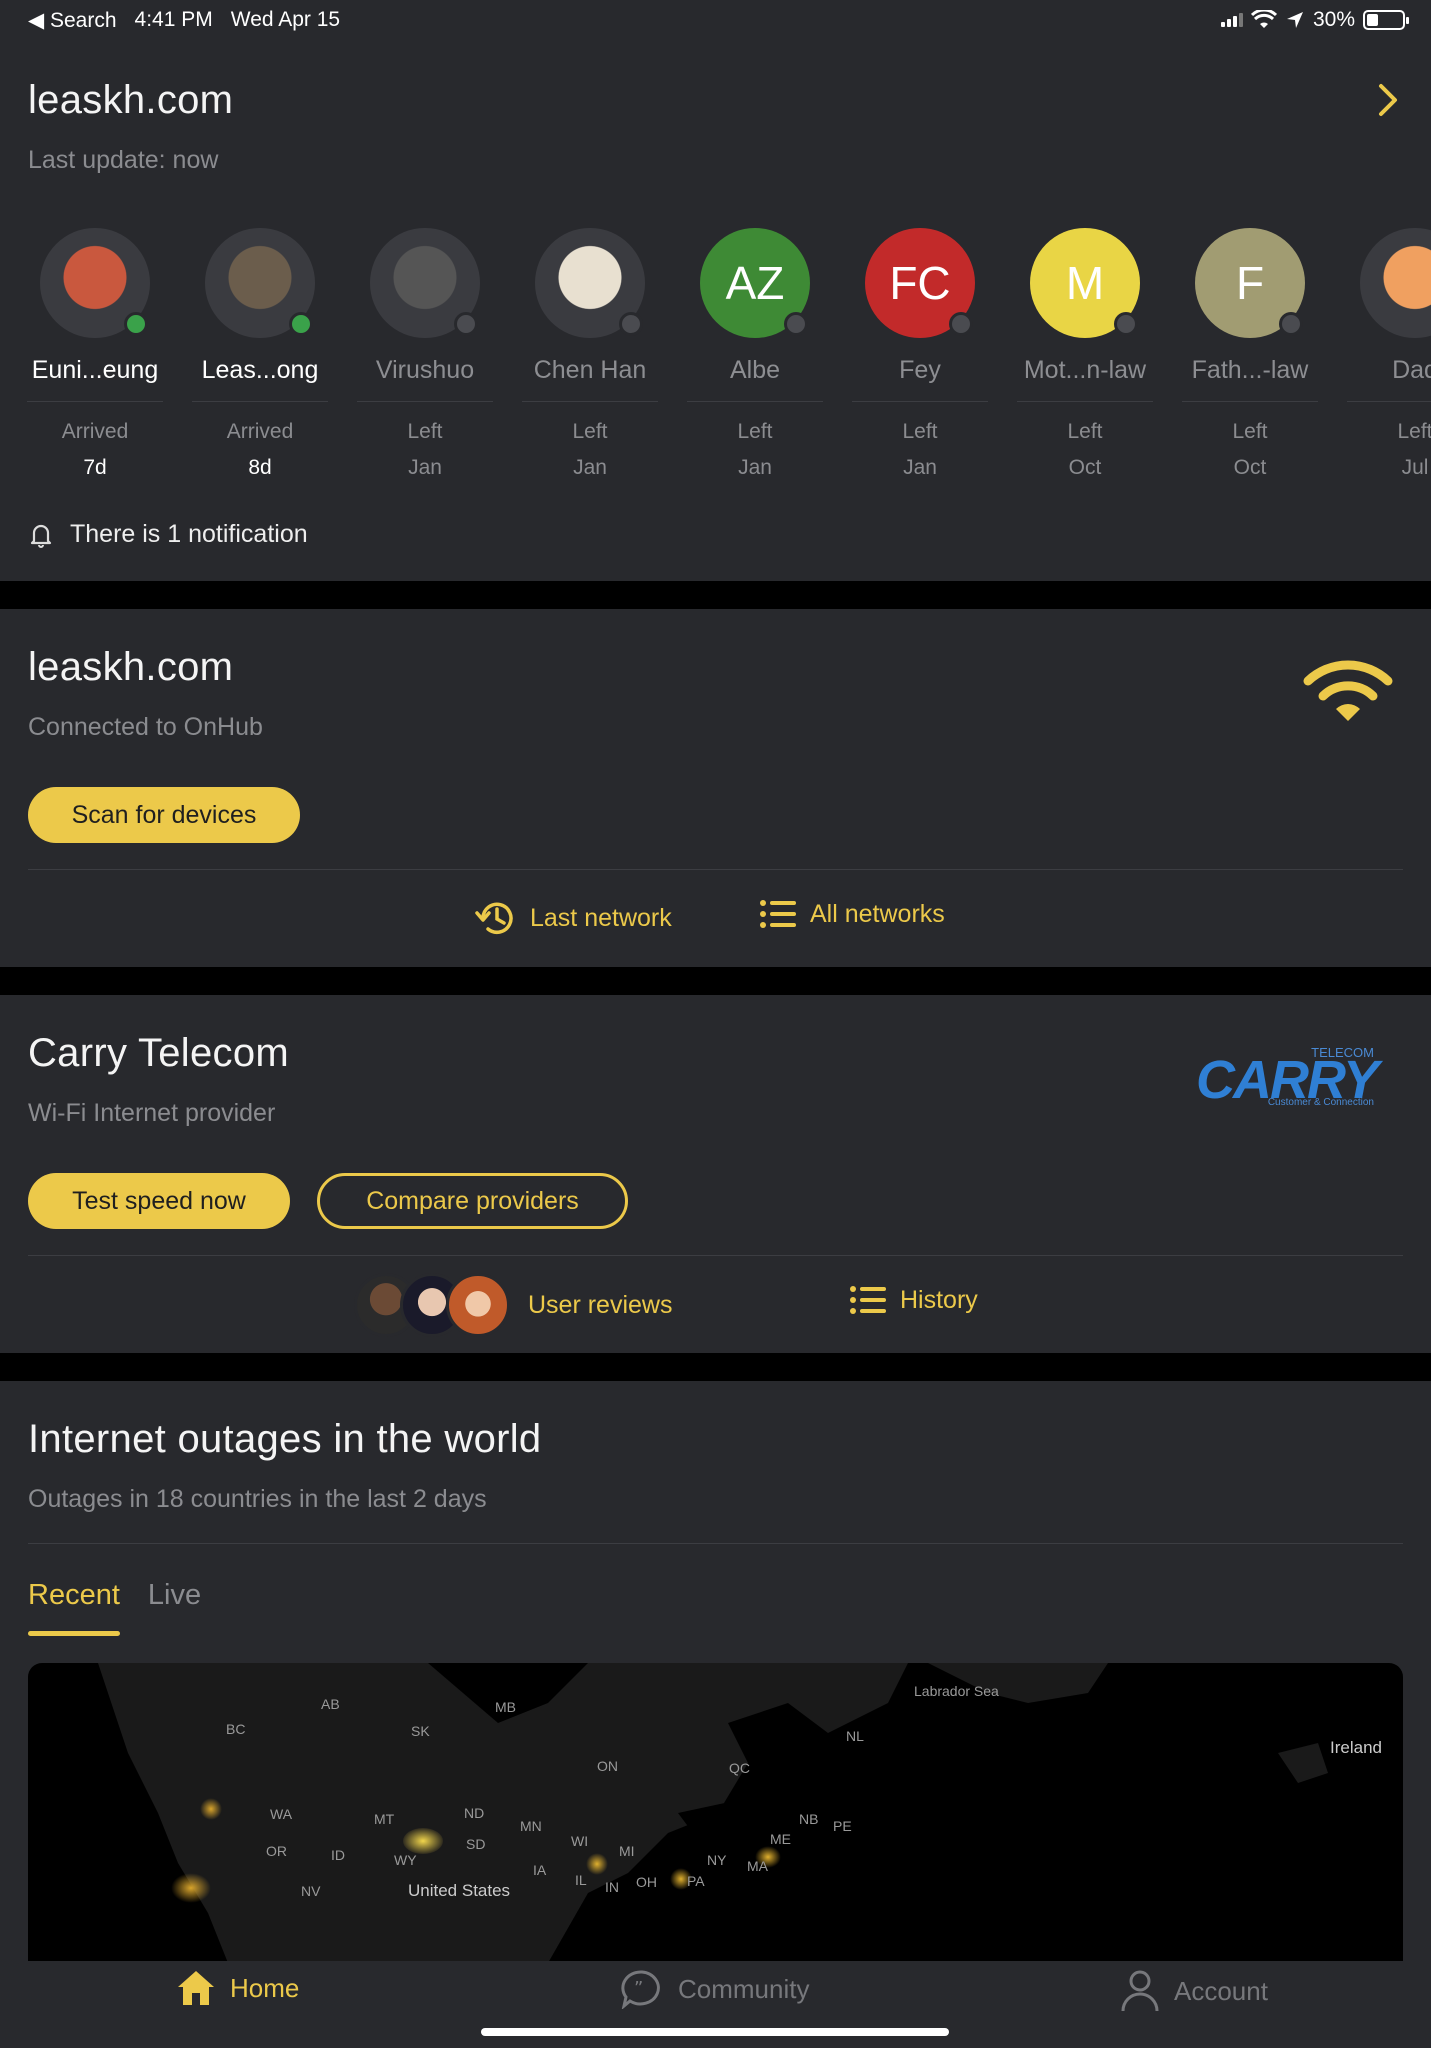  What do you see at coordinates (1415, 467) in the screenshot?
I see `person-time: Jul` at bounding box center [1415, 467].